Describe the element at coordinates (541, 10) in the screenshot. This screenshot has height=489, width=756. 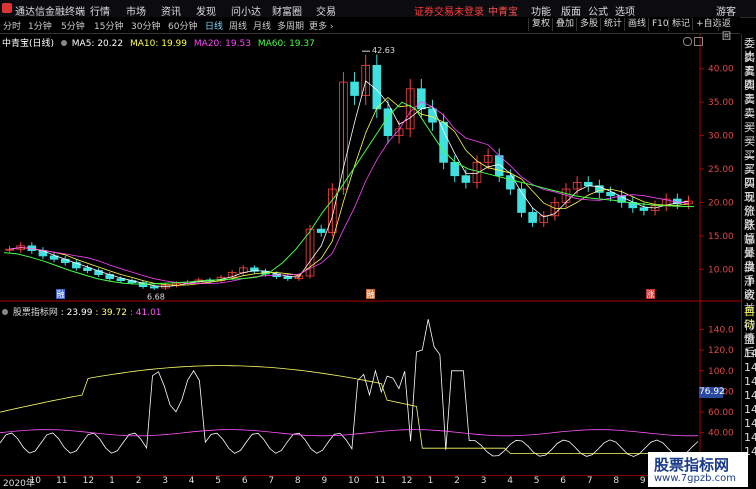
I see `menu-function: 功能` at that location.